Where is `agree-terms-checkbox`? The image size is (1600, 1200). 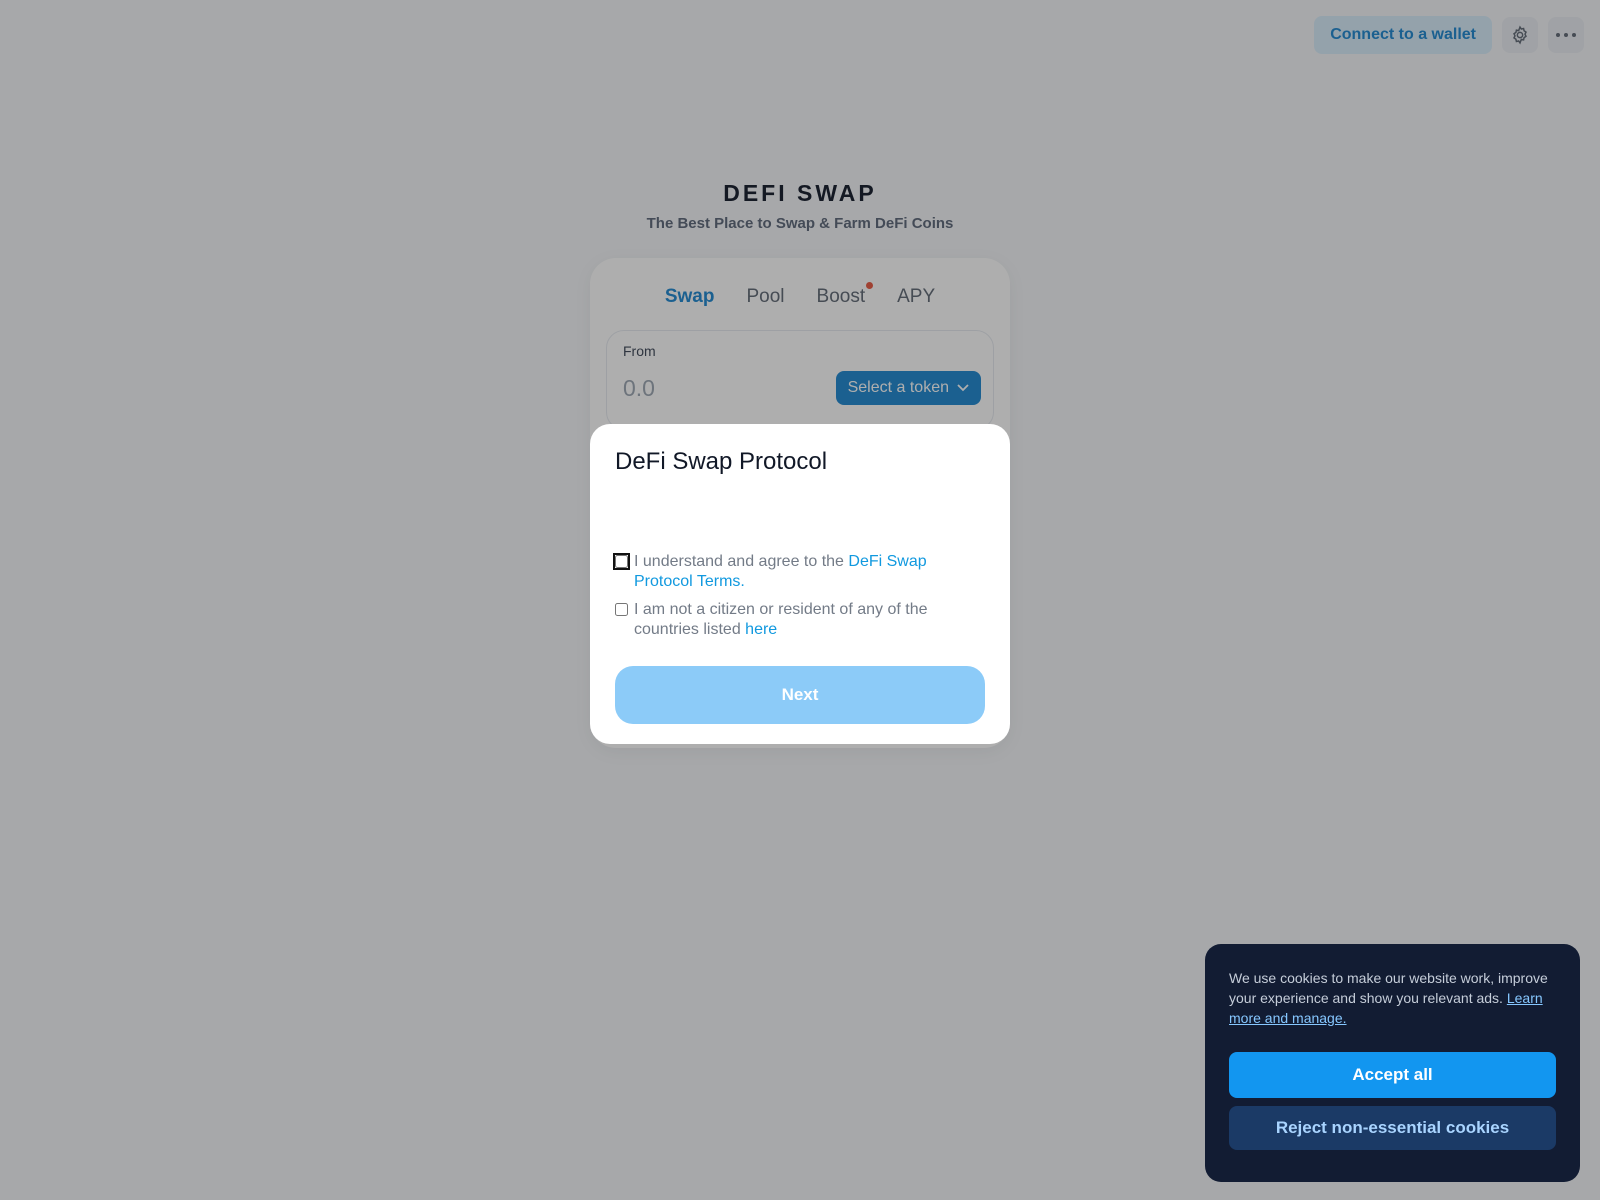 agree-terms-checkbox is located at coordinates (621, 561).